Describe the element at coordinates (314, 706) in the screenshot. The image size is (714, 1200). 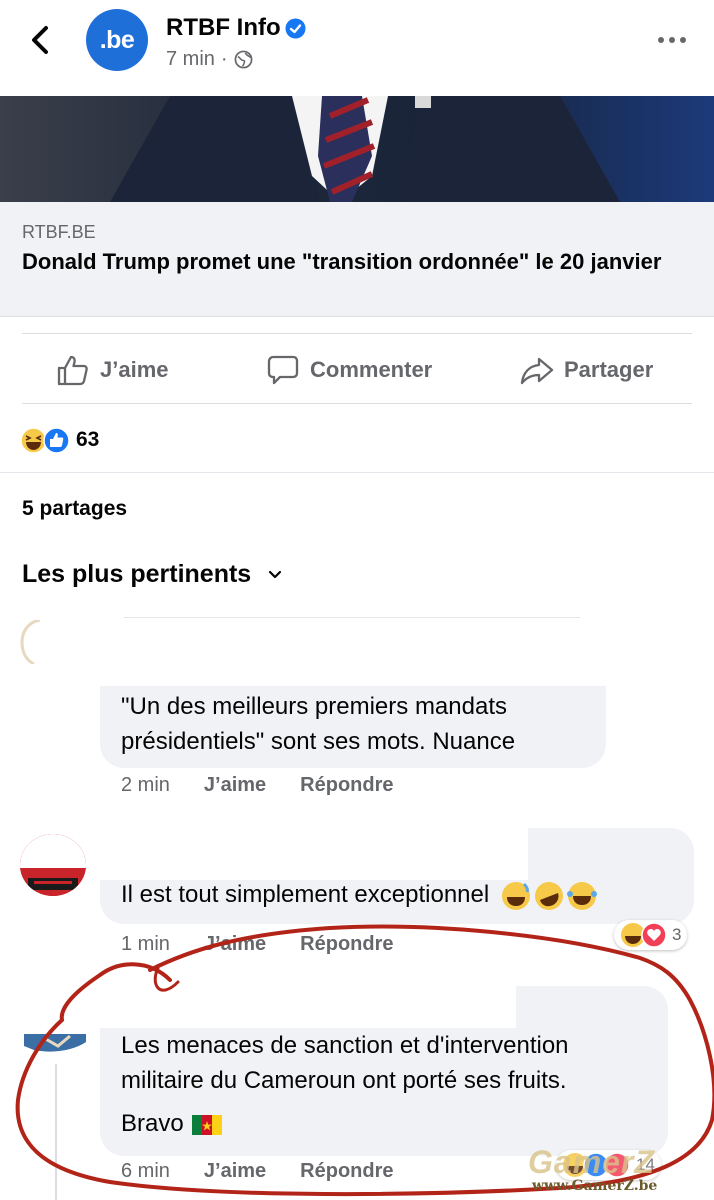
I see `comment-text-line: "Un des meilleurs premiers mandats` at that location.